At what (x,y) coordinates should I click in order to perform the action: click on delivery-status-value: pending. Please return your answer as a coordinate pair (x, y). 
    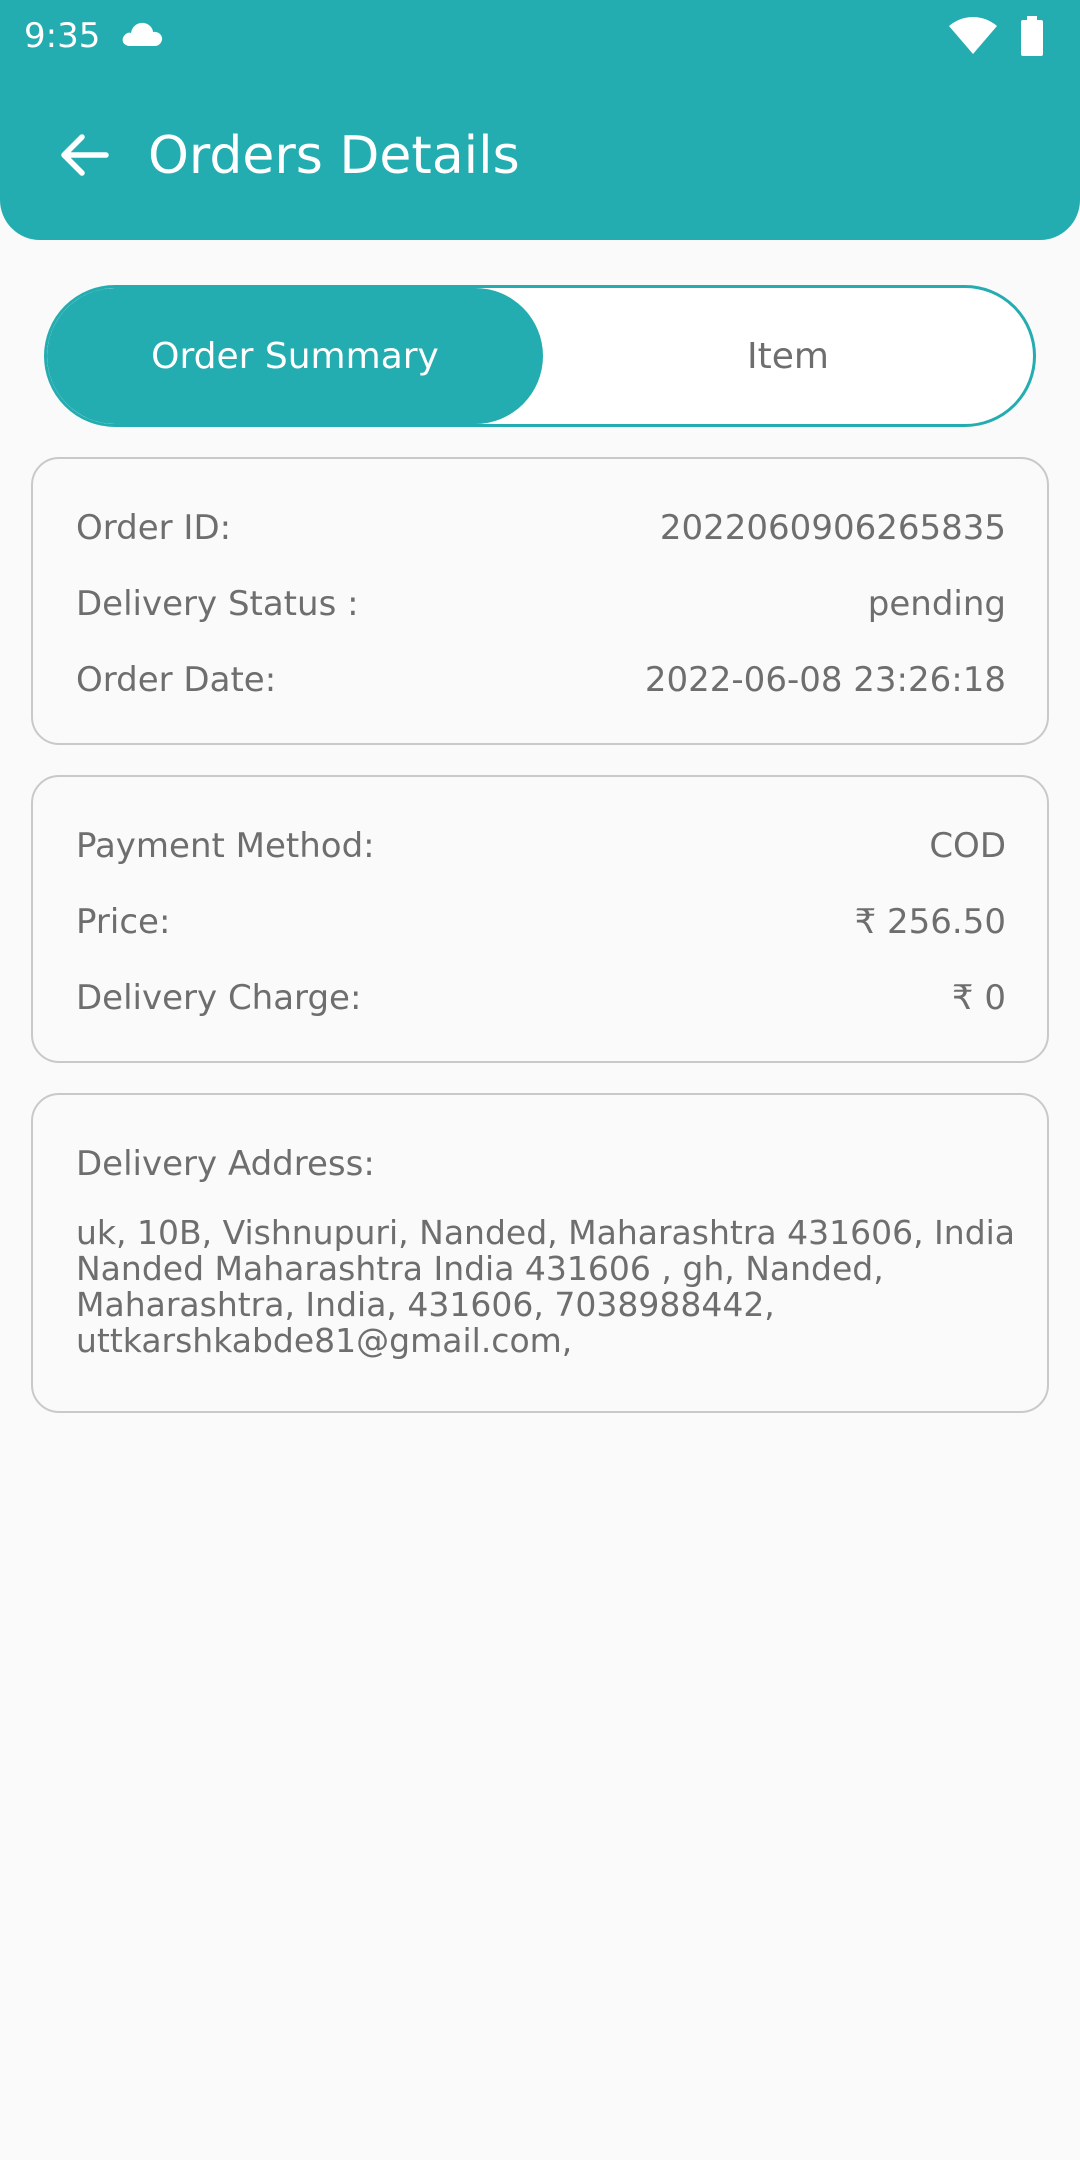
    Looking at the image, I should click on (936, 604).